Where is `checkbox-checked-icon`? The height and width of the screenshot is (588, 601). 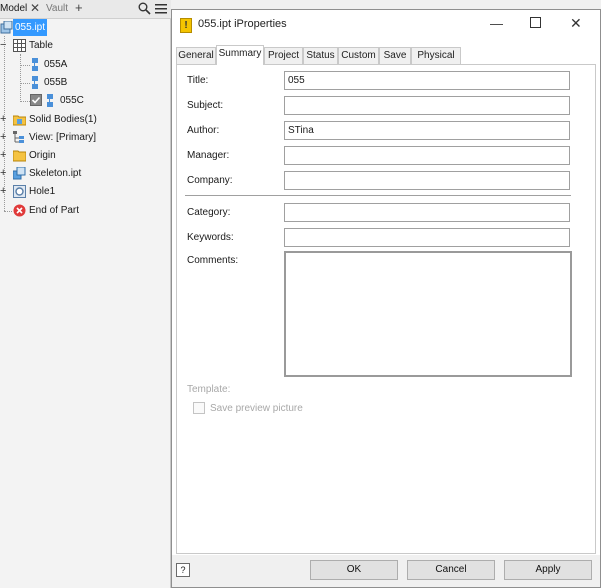 checkbox-checked-icon is located at coordinates (36, 100).